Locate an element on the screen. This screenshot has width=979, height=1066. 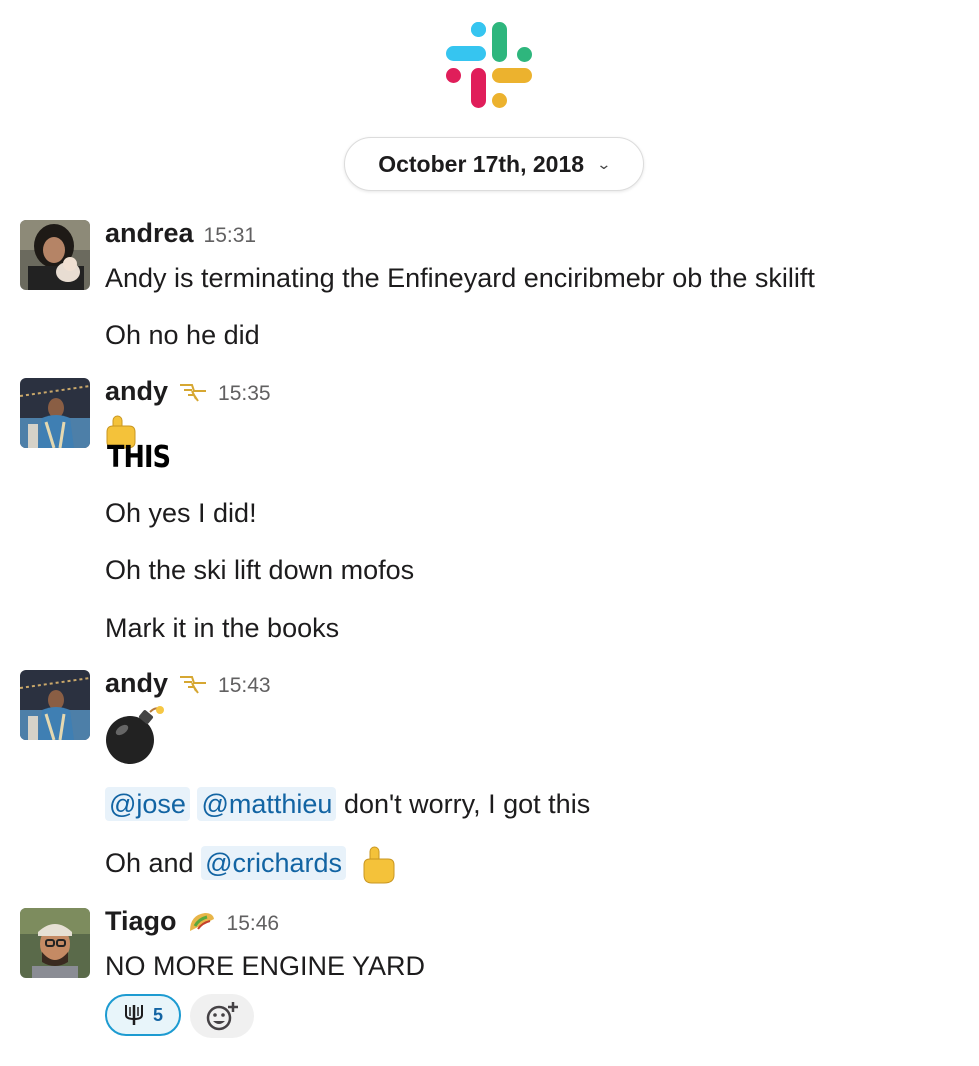
message-text: Mark it in the books is located at coordinates (222, 628).